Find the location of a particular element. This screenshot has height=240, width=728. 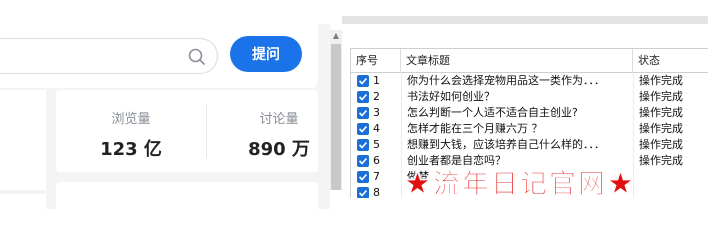

row-index: 6 is located at coordinates (376, 160).